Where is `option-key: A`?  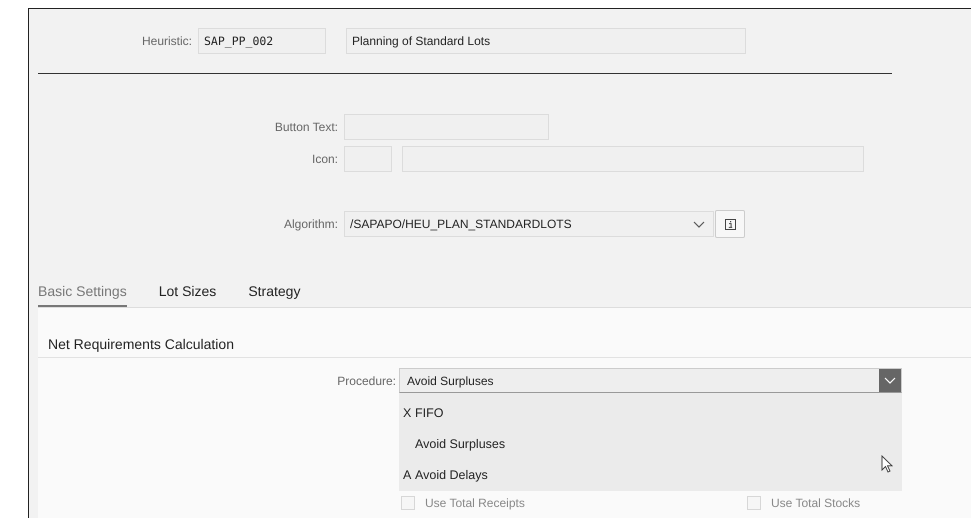 option-key: A is located at coordinates (407, 475).